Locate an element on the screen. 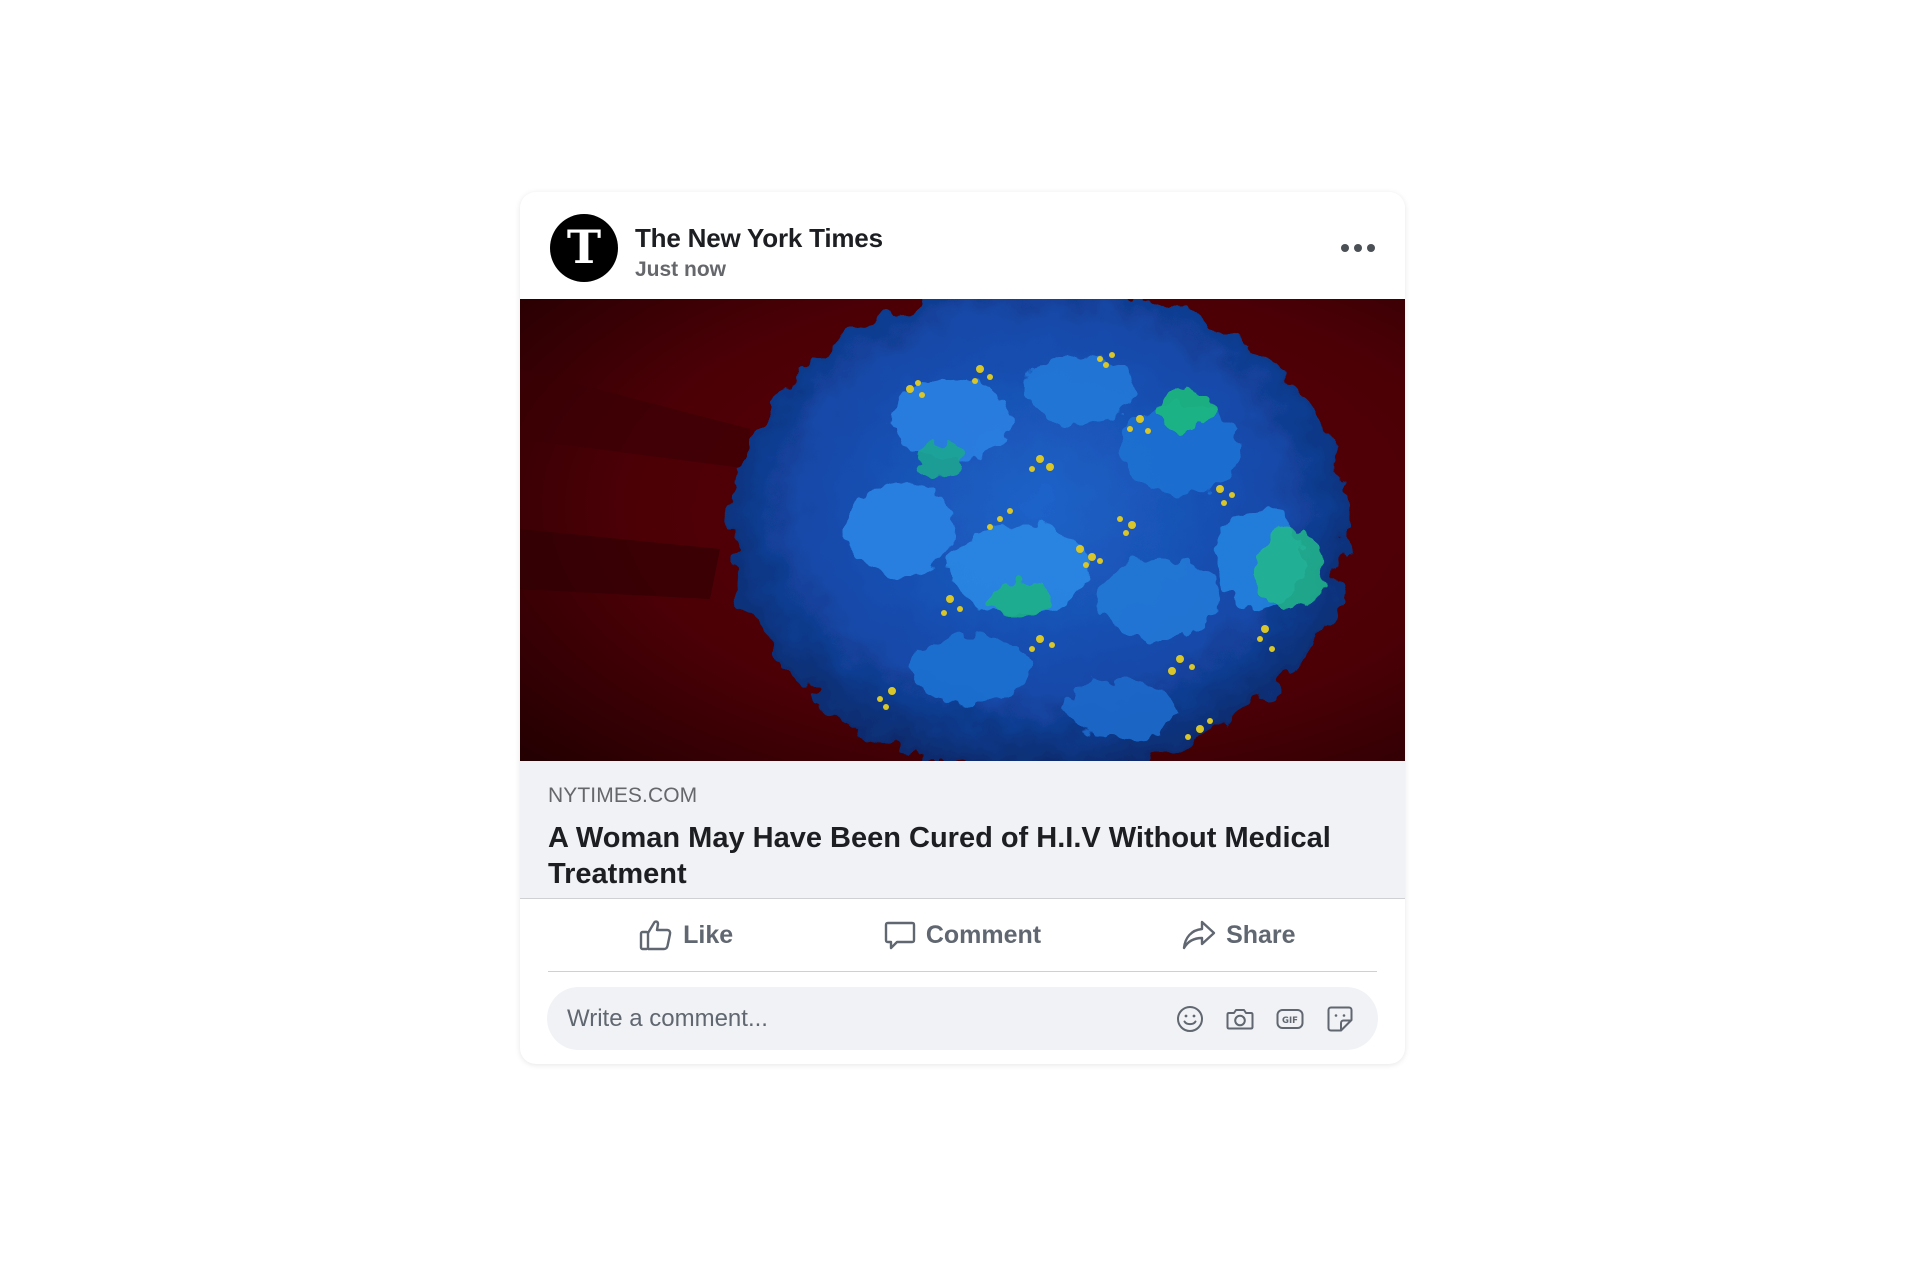 The width and height of the screenshot is (1920, 1280). comment-button: Comment is located at coordinates (962, 935).